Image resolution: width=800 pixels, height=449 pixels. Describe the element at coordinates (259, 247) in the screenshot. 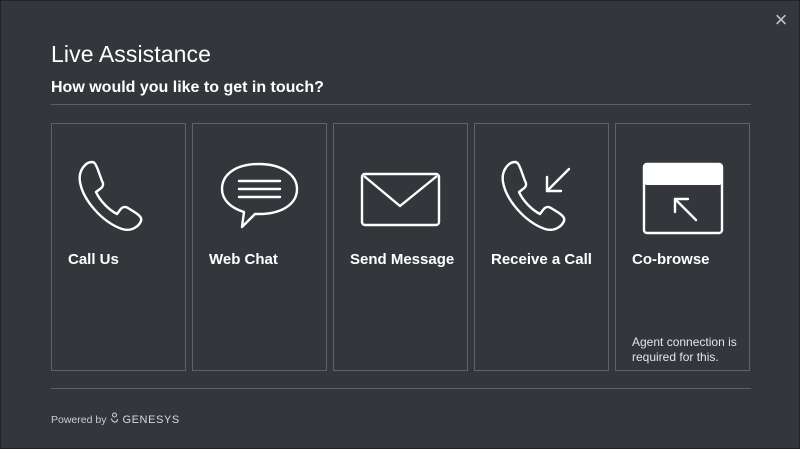

I see `option-web-chat: Web Chat` at that location.